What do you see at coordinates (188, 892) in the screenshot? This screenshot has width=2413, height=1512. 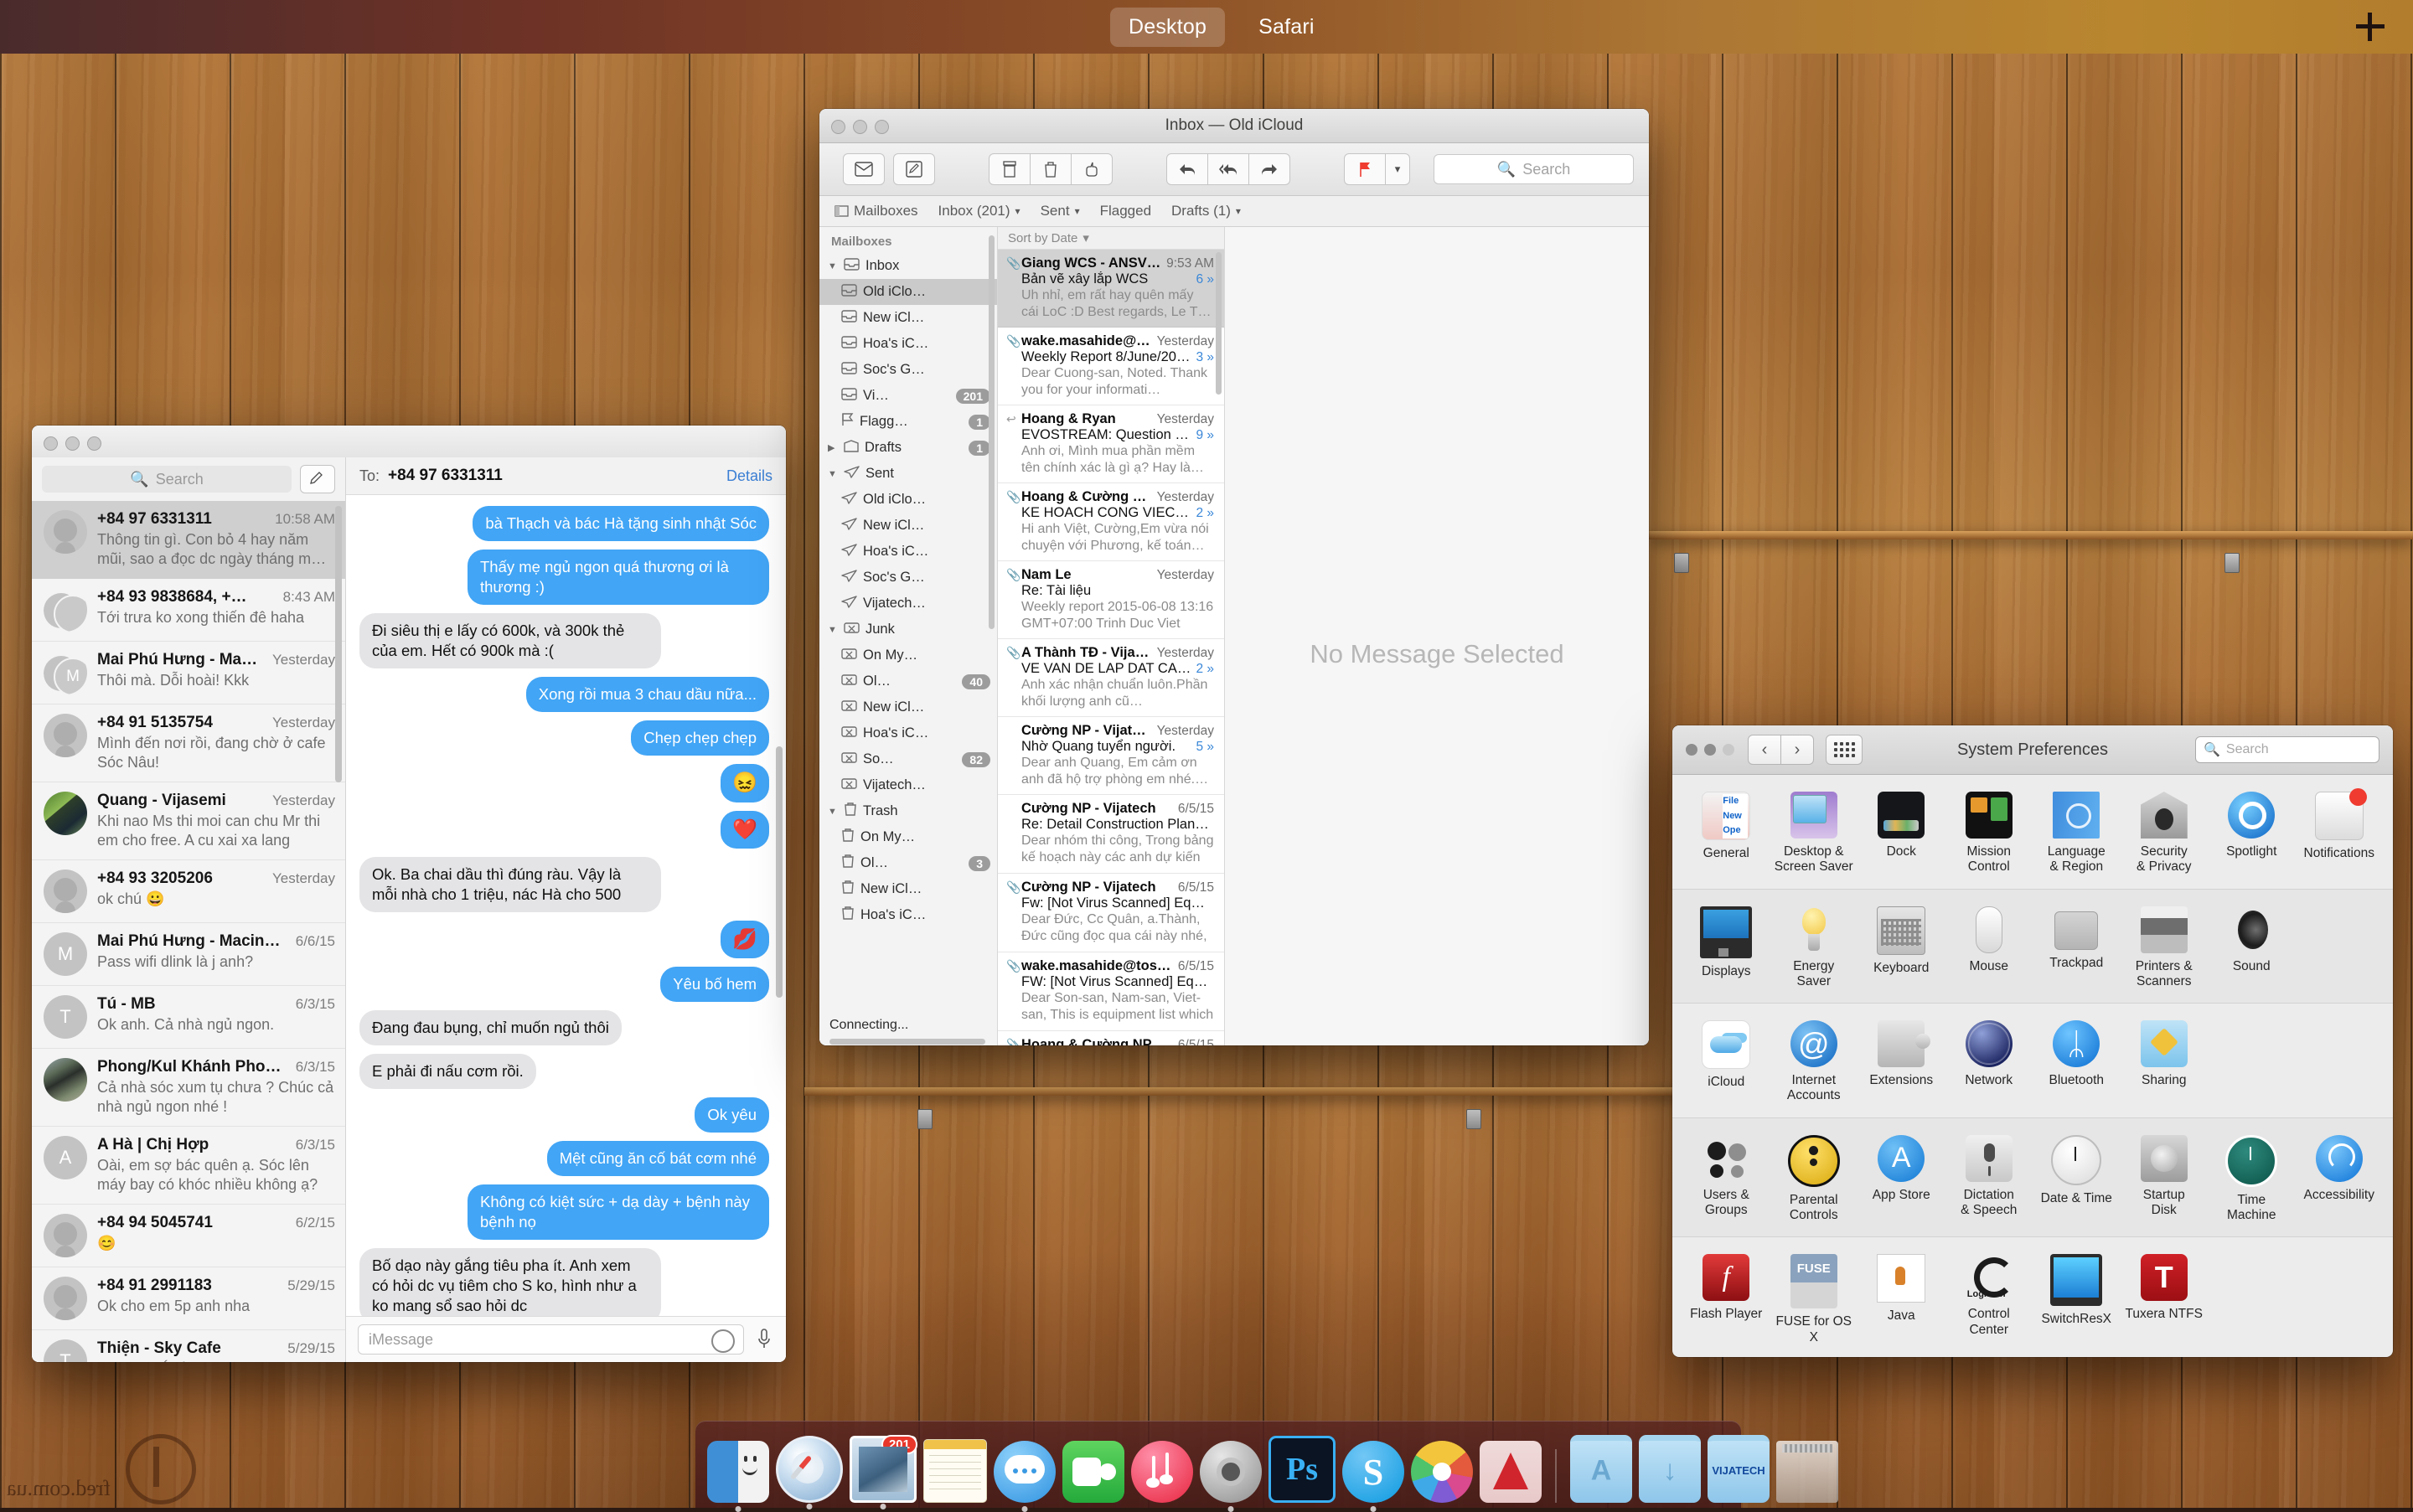 I see `conversation-item: +84 93 3205206 Yesterday ok chú 😀` at bounding box center [188, 892].